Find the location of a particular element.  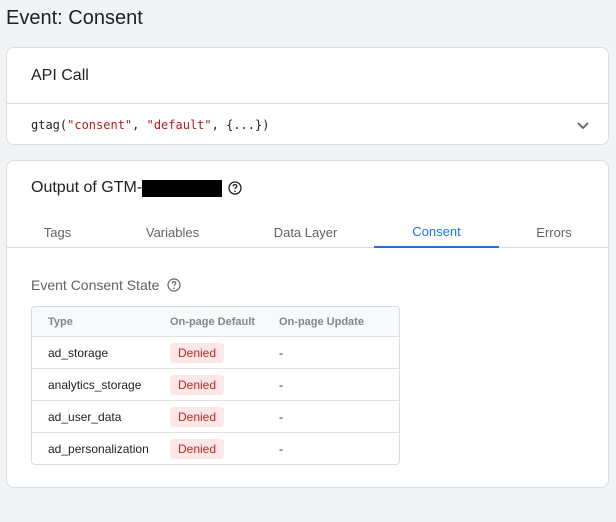

table-row: ad_user_data Denied - is located at coordinates (215, 416).